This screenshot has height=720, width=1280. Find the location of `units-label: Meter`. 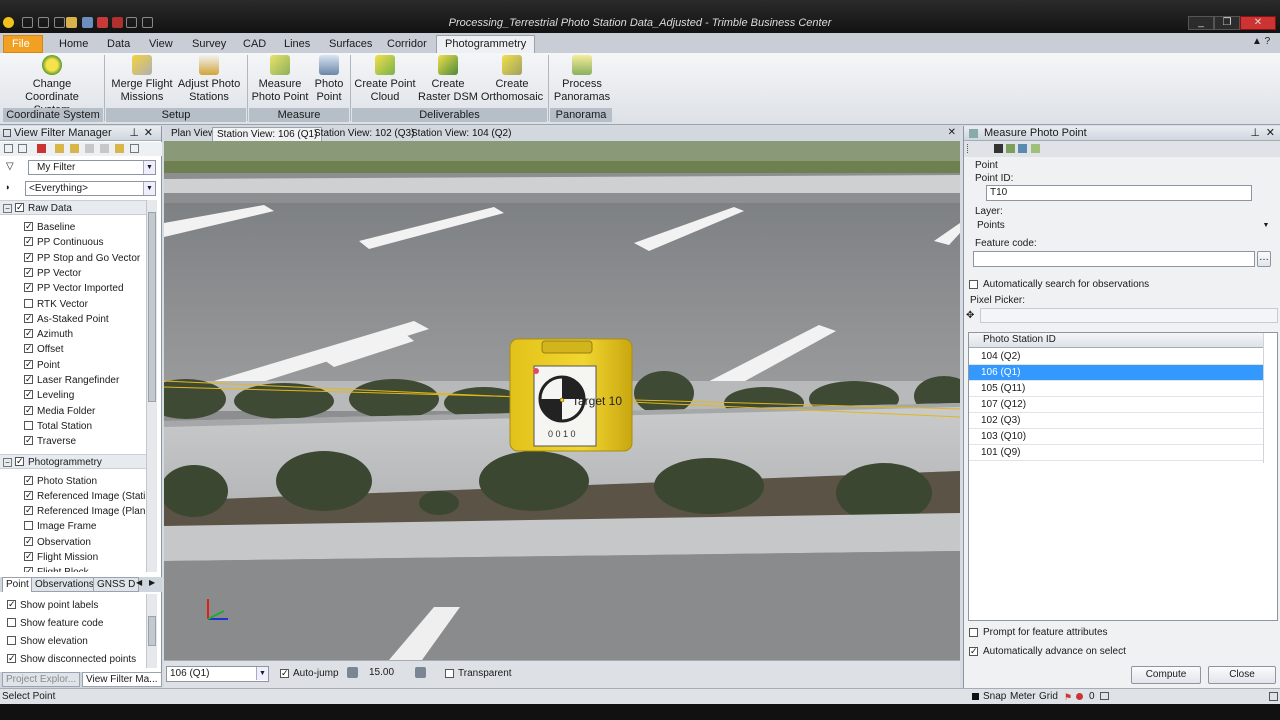

units-label: Meter is located at coordinates (1023, 696).